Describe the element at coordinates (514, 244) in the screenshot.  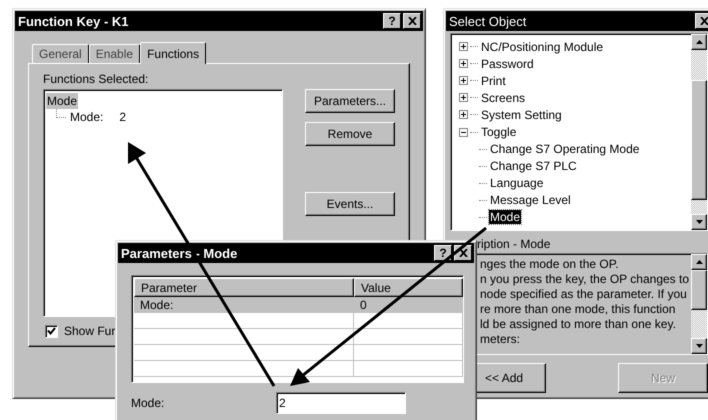
I see `description-label: ription - Mode` at that location.